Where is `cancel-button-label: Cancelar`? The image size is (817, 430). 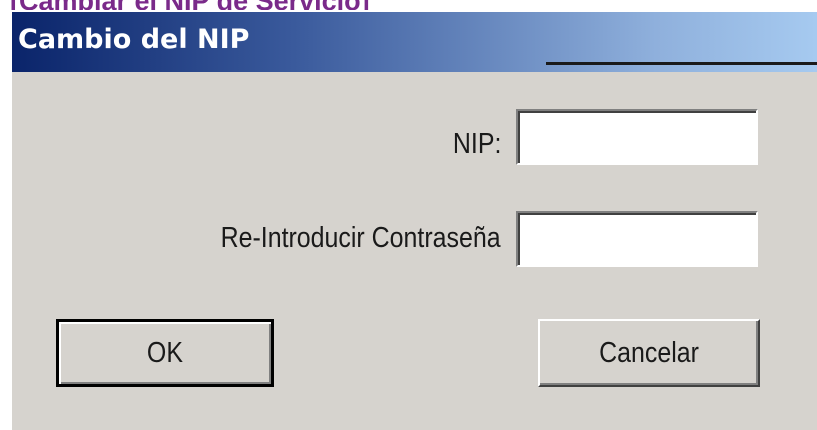 cancel-button-label: Cancelar is located at coordinates (649, 352).